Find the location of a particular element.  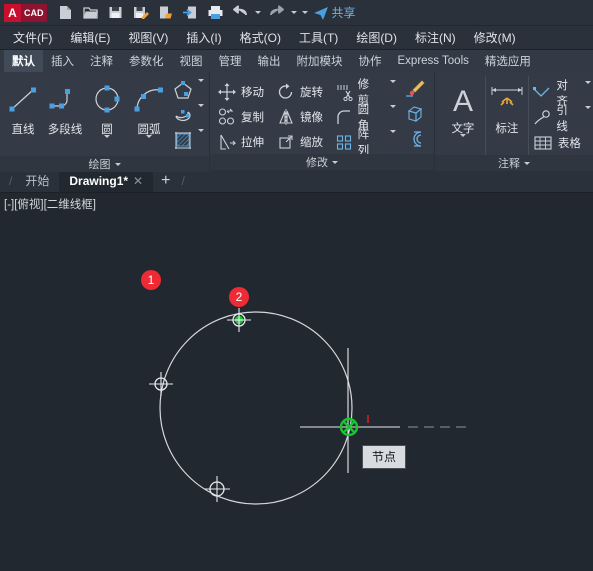

save-icon is located at coordinates (115, 13).